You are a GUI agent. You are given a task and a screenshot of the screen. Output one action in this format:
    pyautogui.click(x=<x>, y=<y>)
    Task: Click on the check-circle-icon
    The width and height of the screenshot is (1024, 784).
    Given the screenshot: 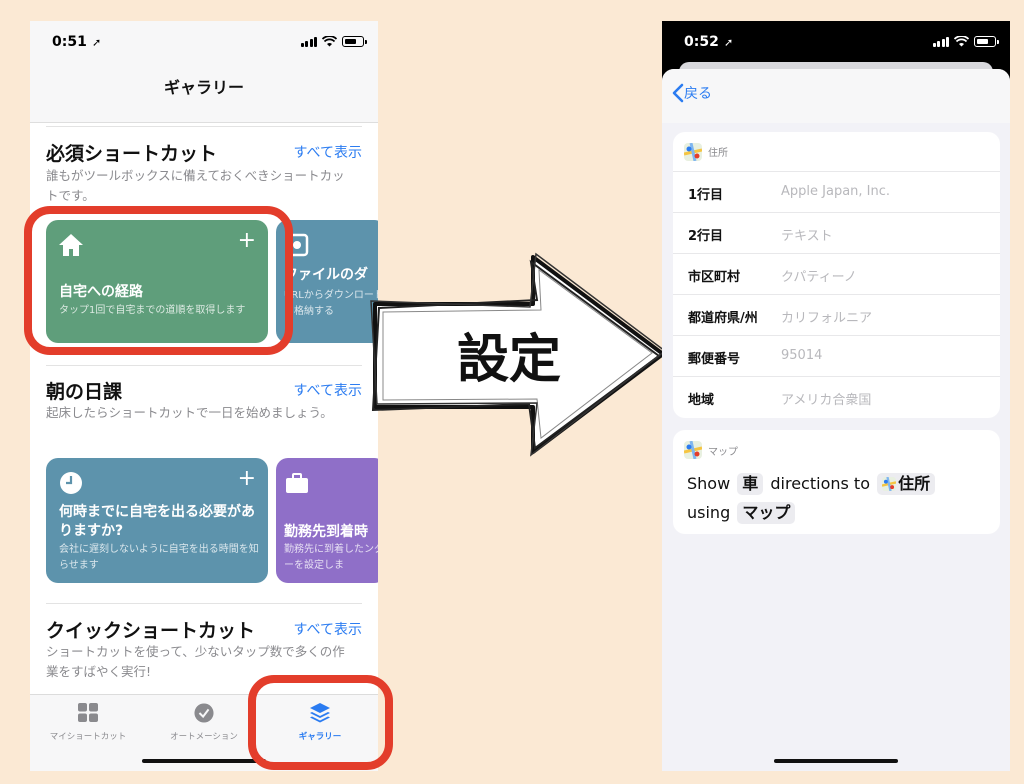 What is the action you would take?
    pyautogui.click(x=204, y=713)
    